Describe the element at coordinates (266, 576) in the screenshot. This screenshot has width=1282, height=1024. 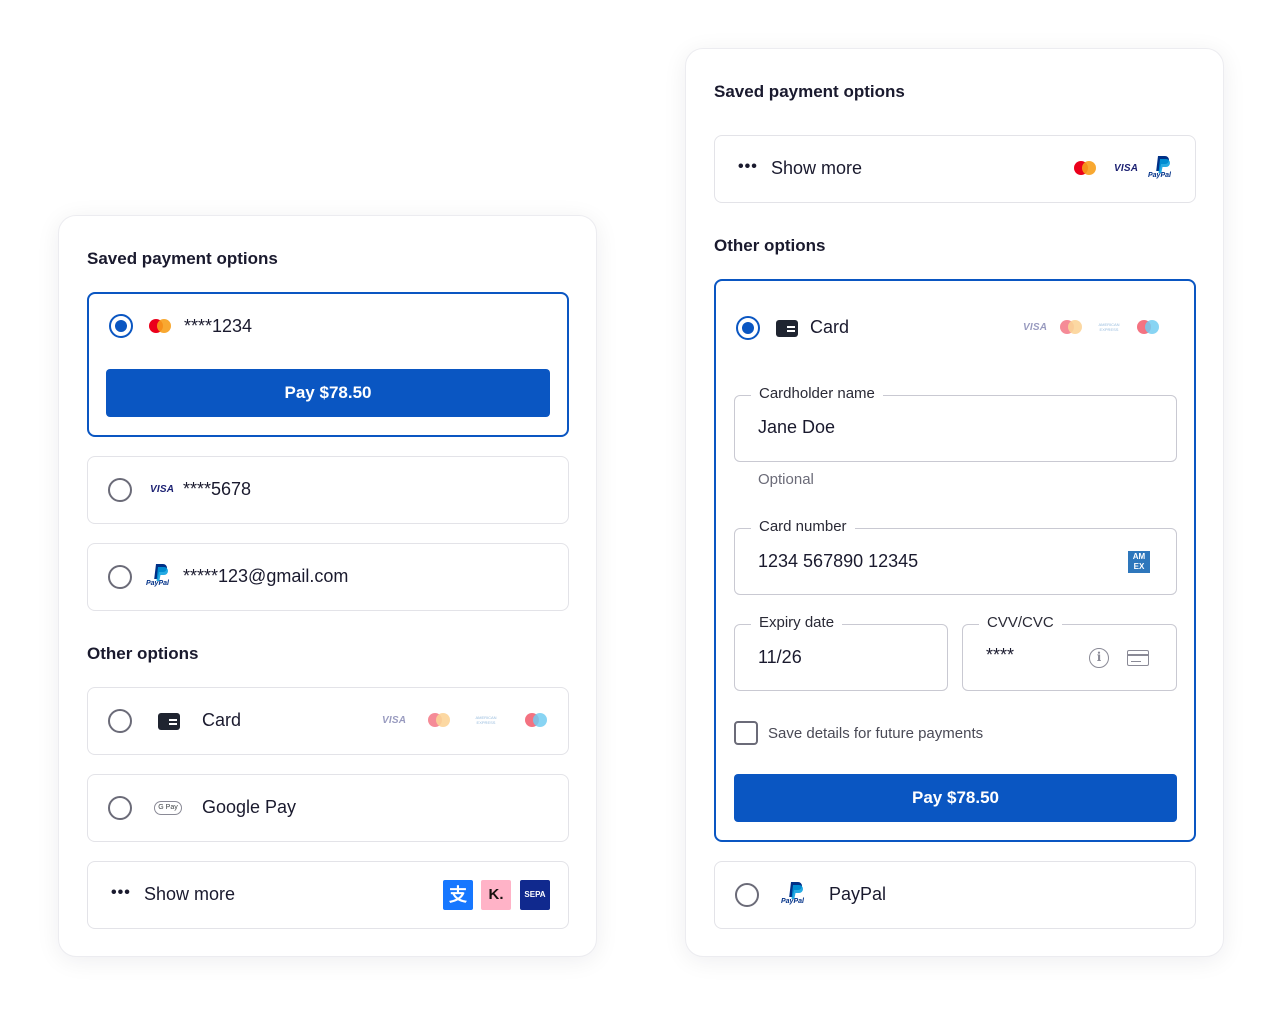
I see `saved-option-label: *****123@gmail.com` at that location.